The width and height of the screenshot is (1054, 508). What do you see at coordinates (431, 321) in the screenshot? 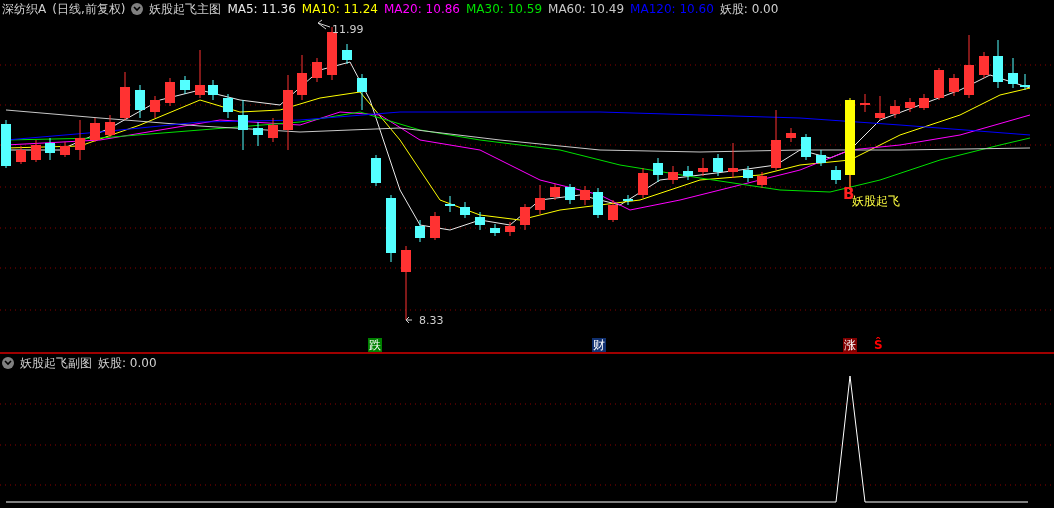
I see `price-label: 8.33` at bounding box center [431, 321].